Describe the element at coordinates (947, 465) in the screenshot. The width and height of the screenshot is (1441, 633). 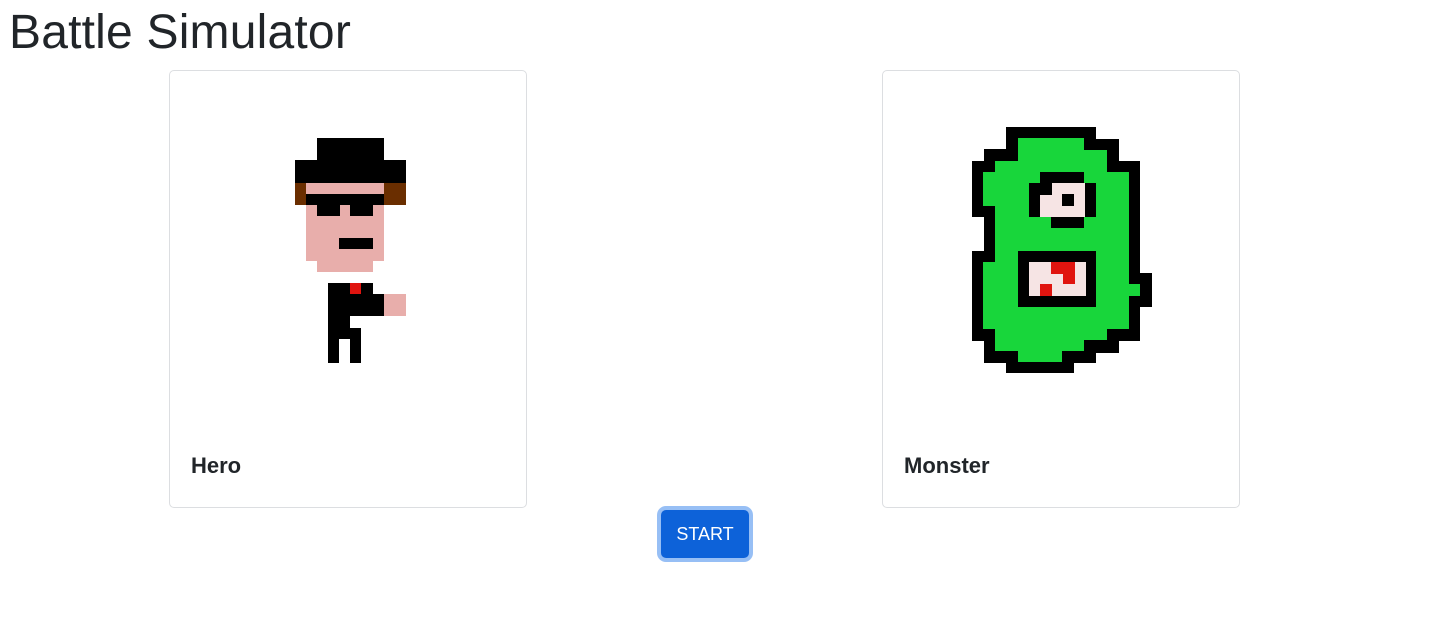
I see `monster-title: Monster` at that location.